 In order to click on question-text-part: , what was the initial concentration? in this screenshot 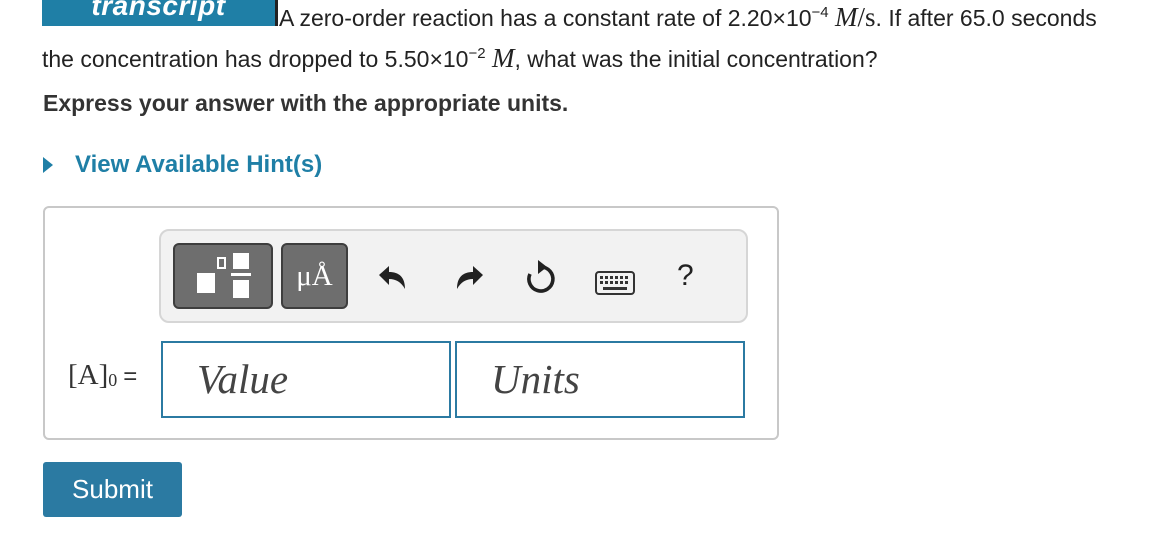, I will do `click(696, 59)`.